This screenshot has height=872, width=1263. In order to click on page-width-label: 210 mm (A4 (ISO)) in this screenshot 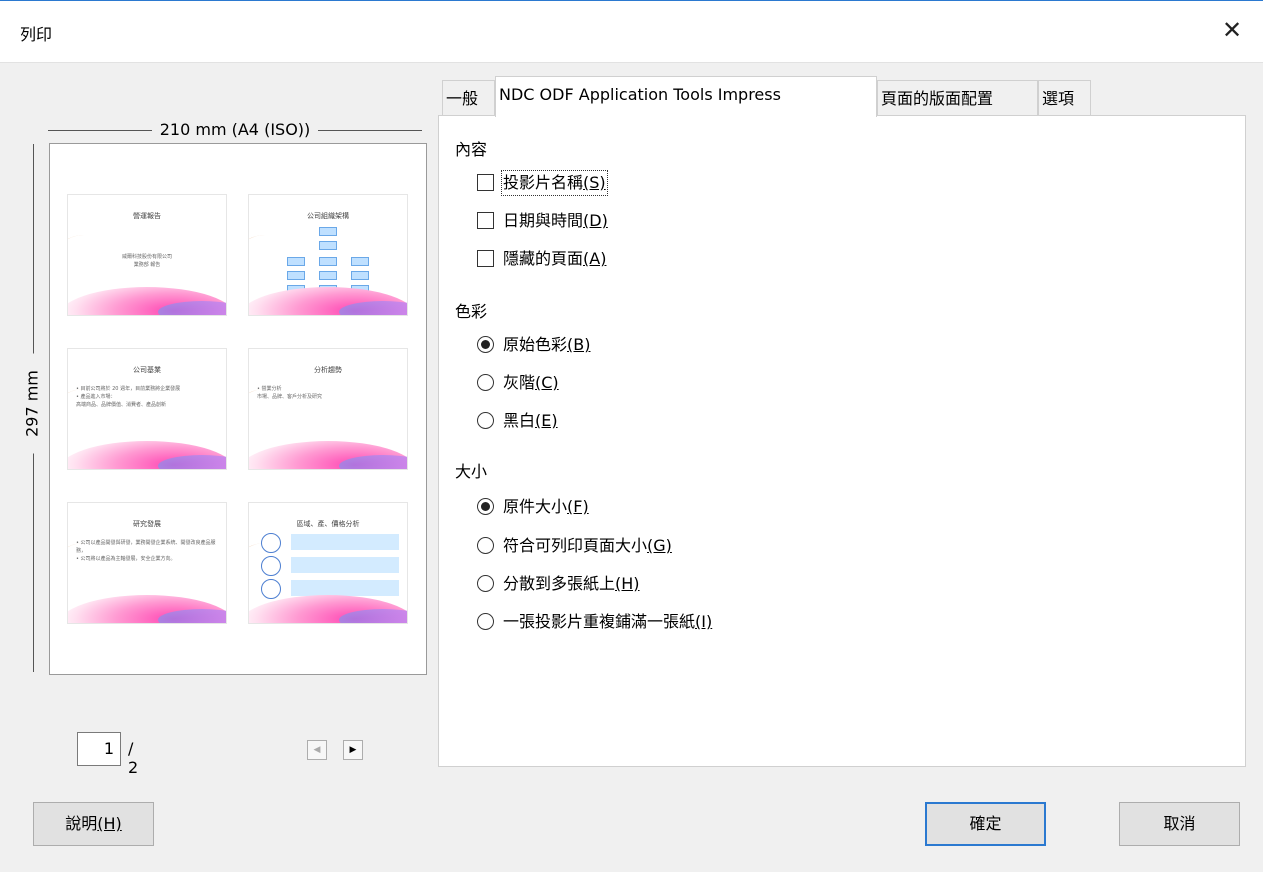, I will do `click(235, 129)`.